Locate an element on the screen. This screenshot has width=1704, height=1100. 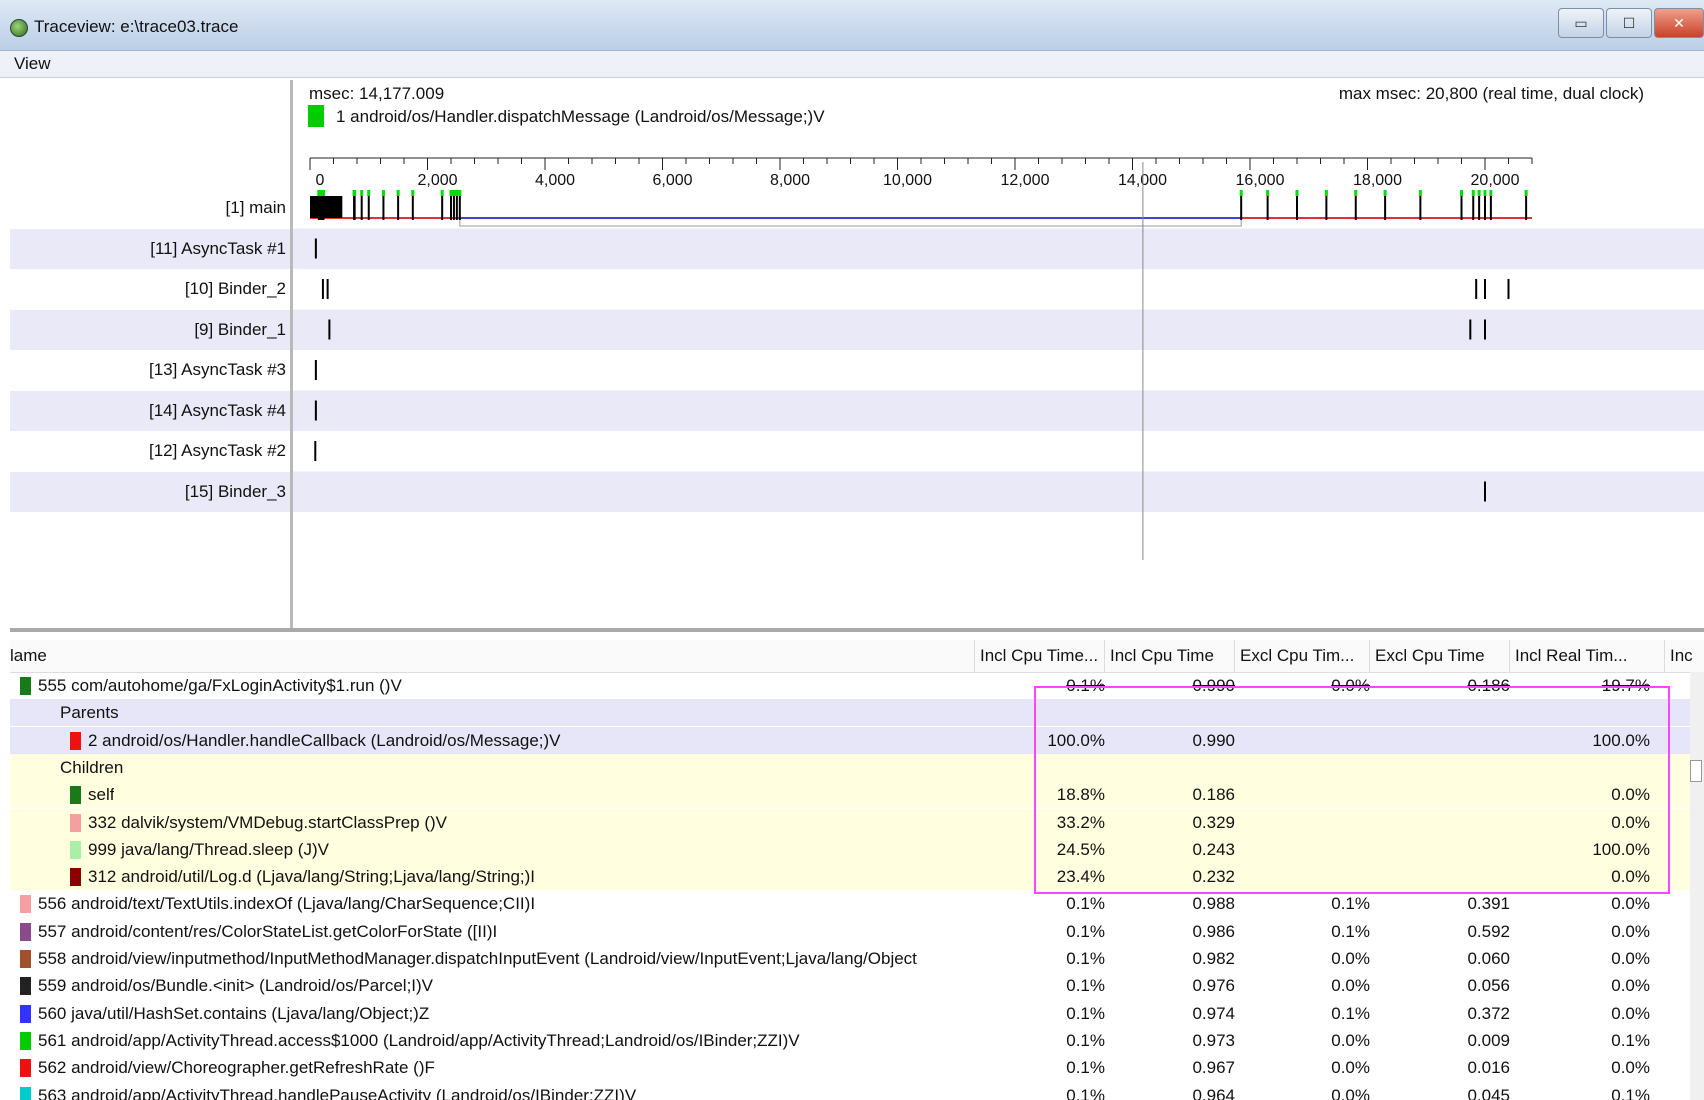
column-header: Incl Cpu Time is located at coordinates (1162, 656).